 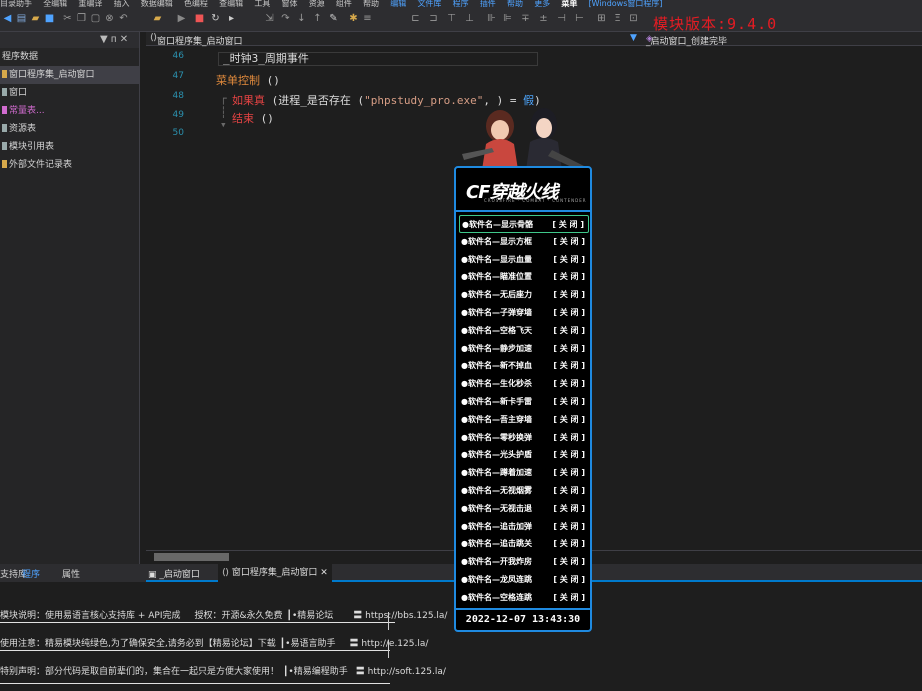 What do you see at coordinates (524, 331) in the screenshot?
I see `feature-item: ●软件名—空格飞天 [ 关 闭 ]` at bounding box center [524, 331].